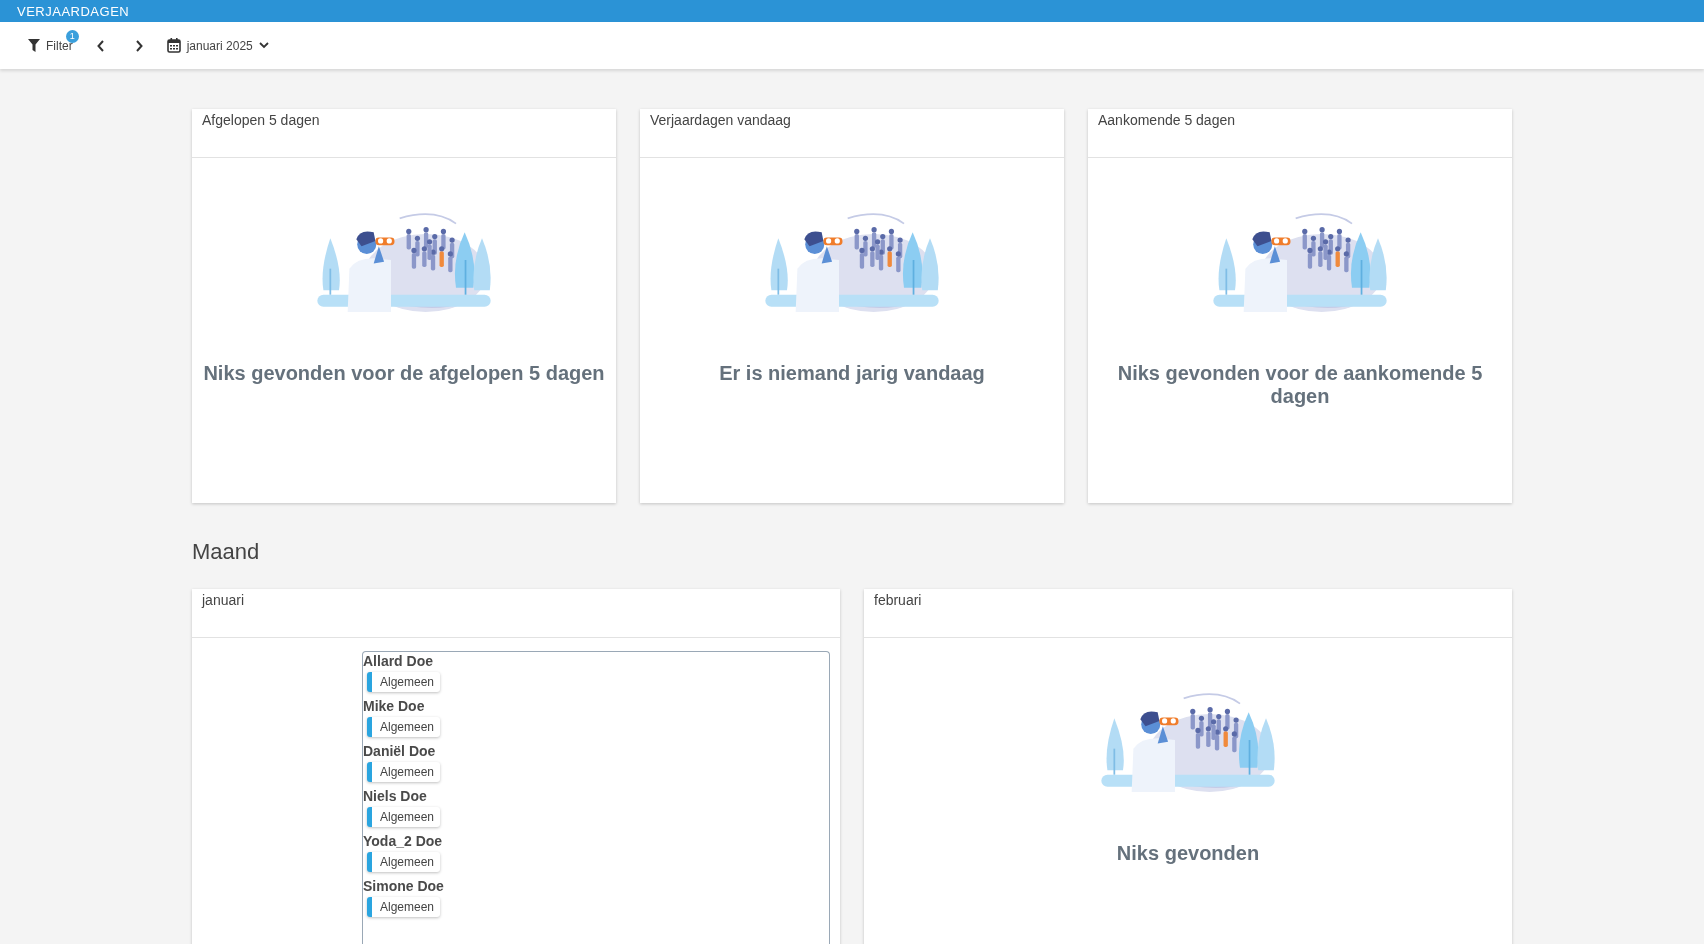 The height and width of the screenshot is (944, 1704). What do you see at coordinates (403, 841) in the screenshot?
I see `person-name: Yoda_2 Doe` at bounding box center [403, 841].